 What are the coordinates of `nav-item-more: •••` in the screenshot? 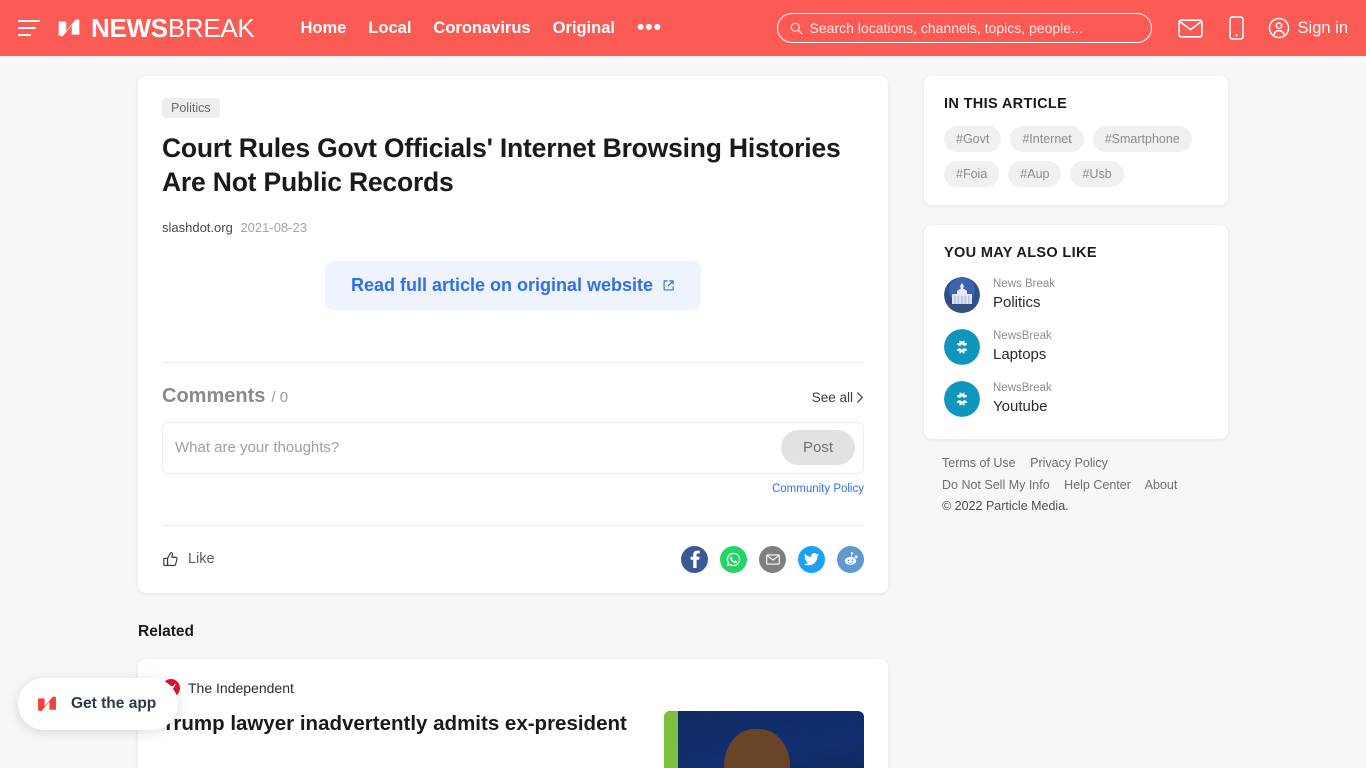 It's located at (649, 27).